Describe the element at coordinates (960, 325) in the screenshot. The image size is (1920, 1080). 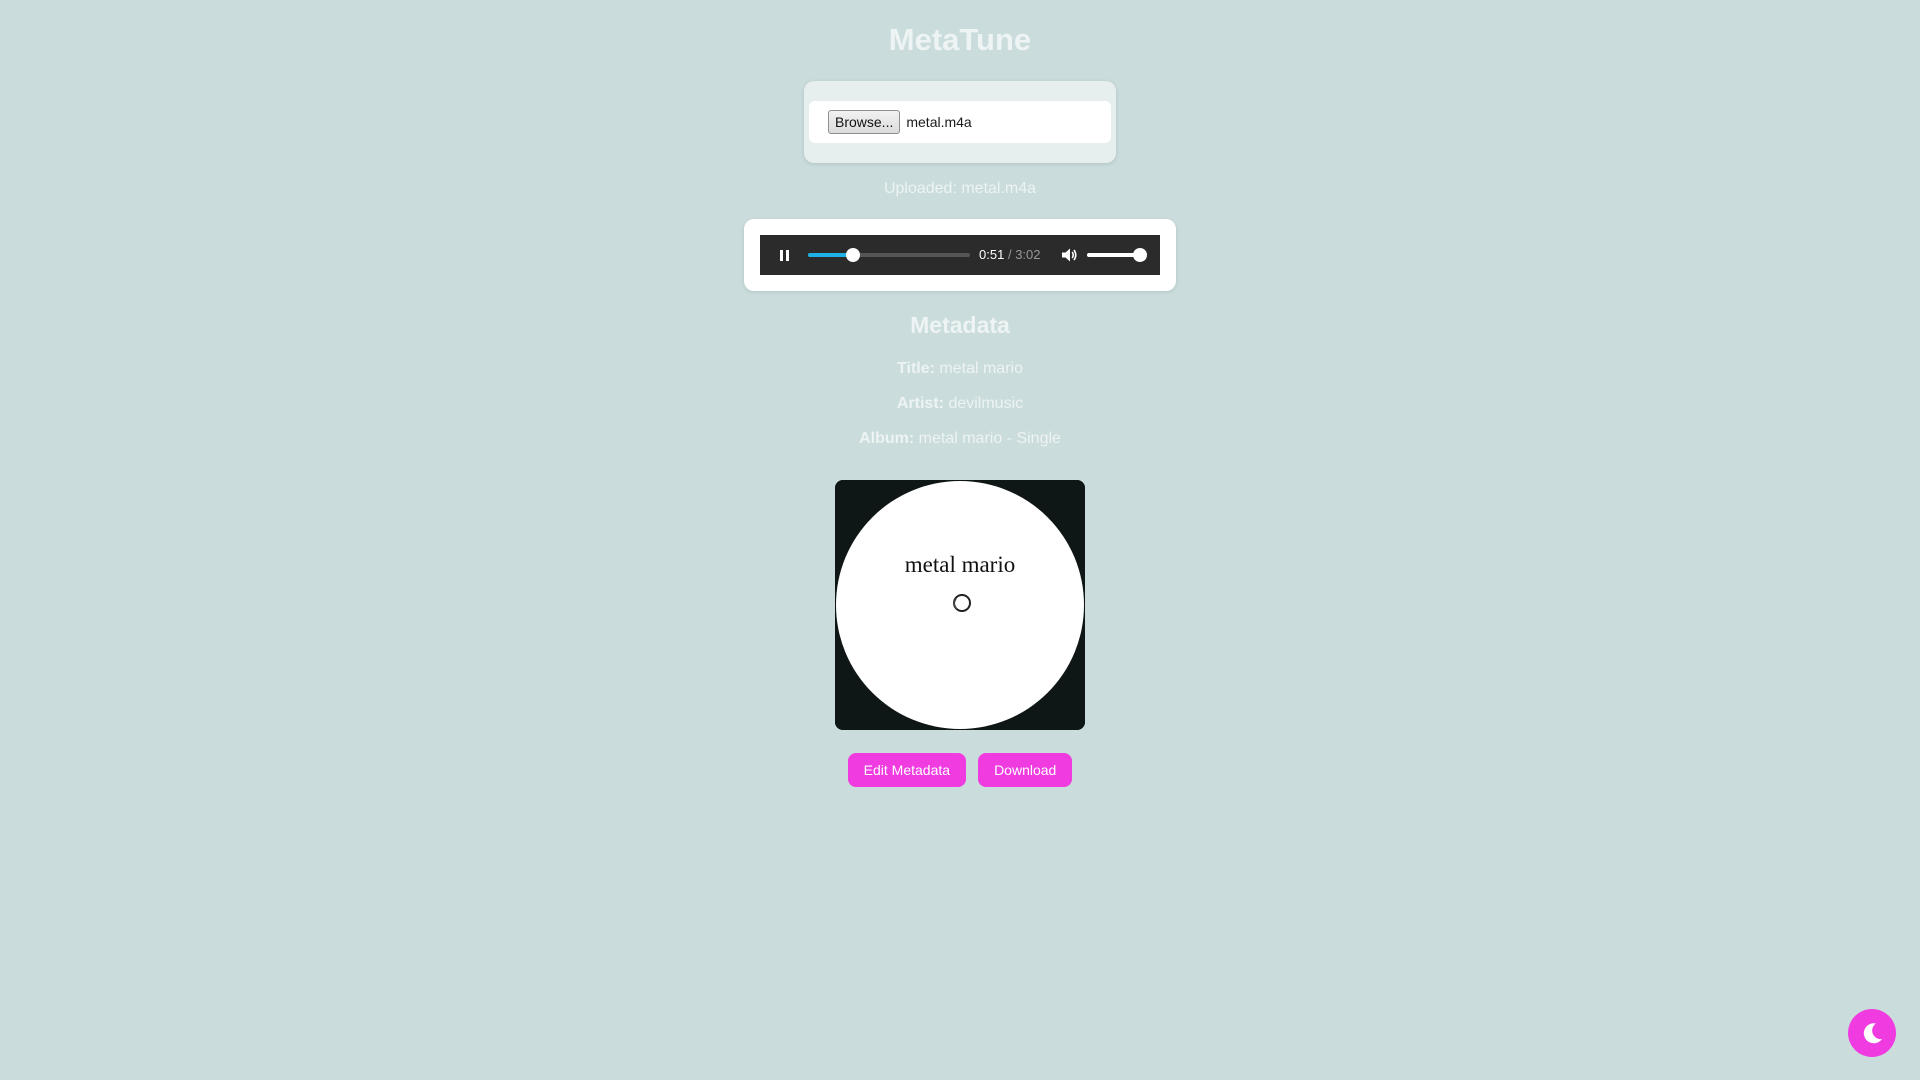
I see `metadata-heading: Metadata` at that location.